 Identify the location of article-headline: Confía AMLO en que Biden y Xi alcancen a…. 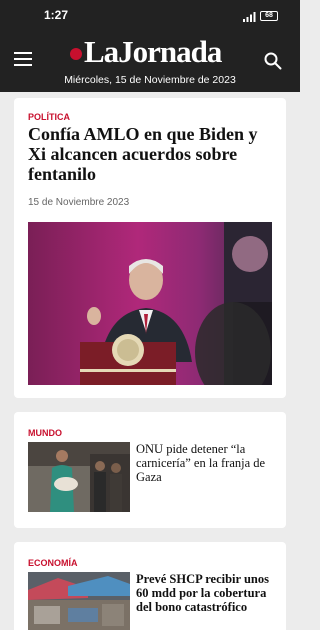
(151, 154).